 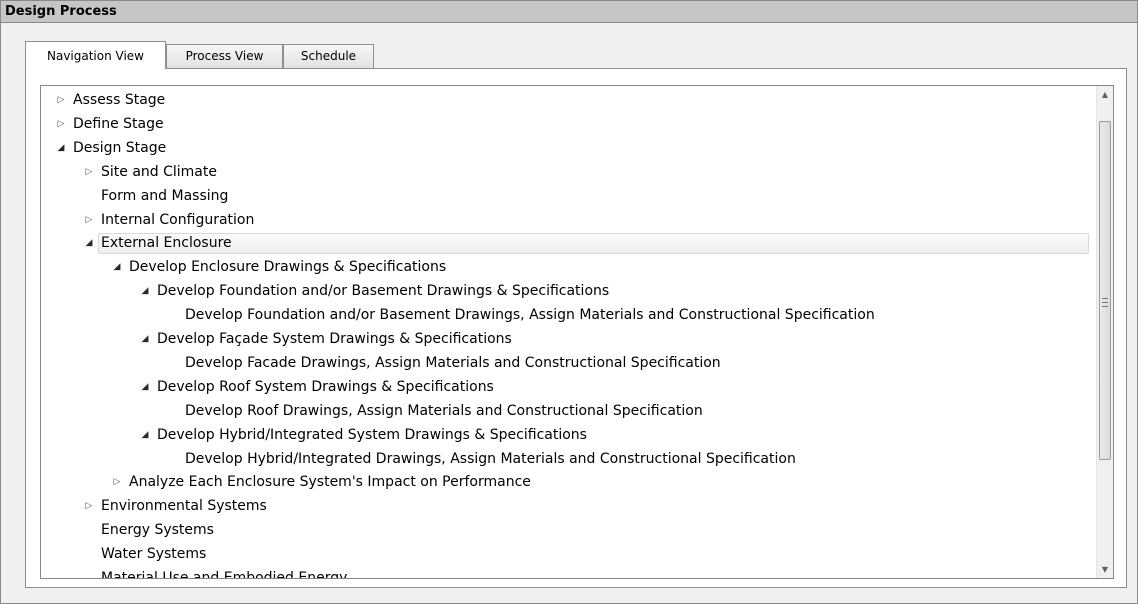 I want to click on vertical-scrollbar: ▲ ▼, so click(x=1104, y=332).